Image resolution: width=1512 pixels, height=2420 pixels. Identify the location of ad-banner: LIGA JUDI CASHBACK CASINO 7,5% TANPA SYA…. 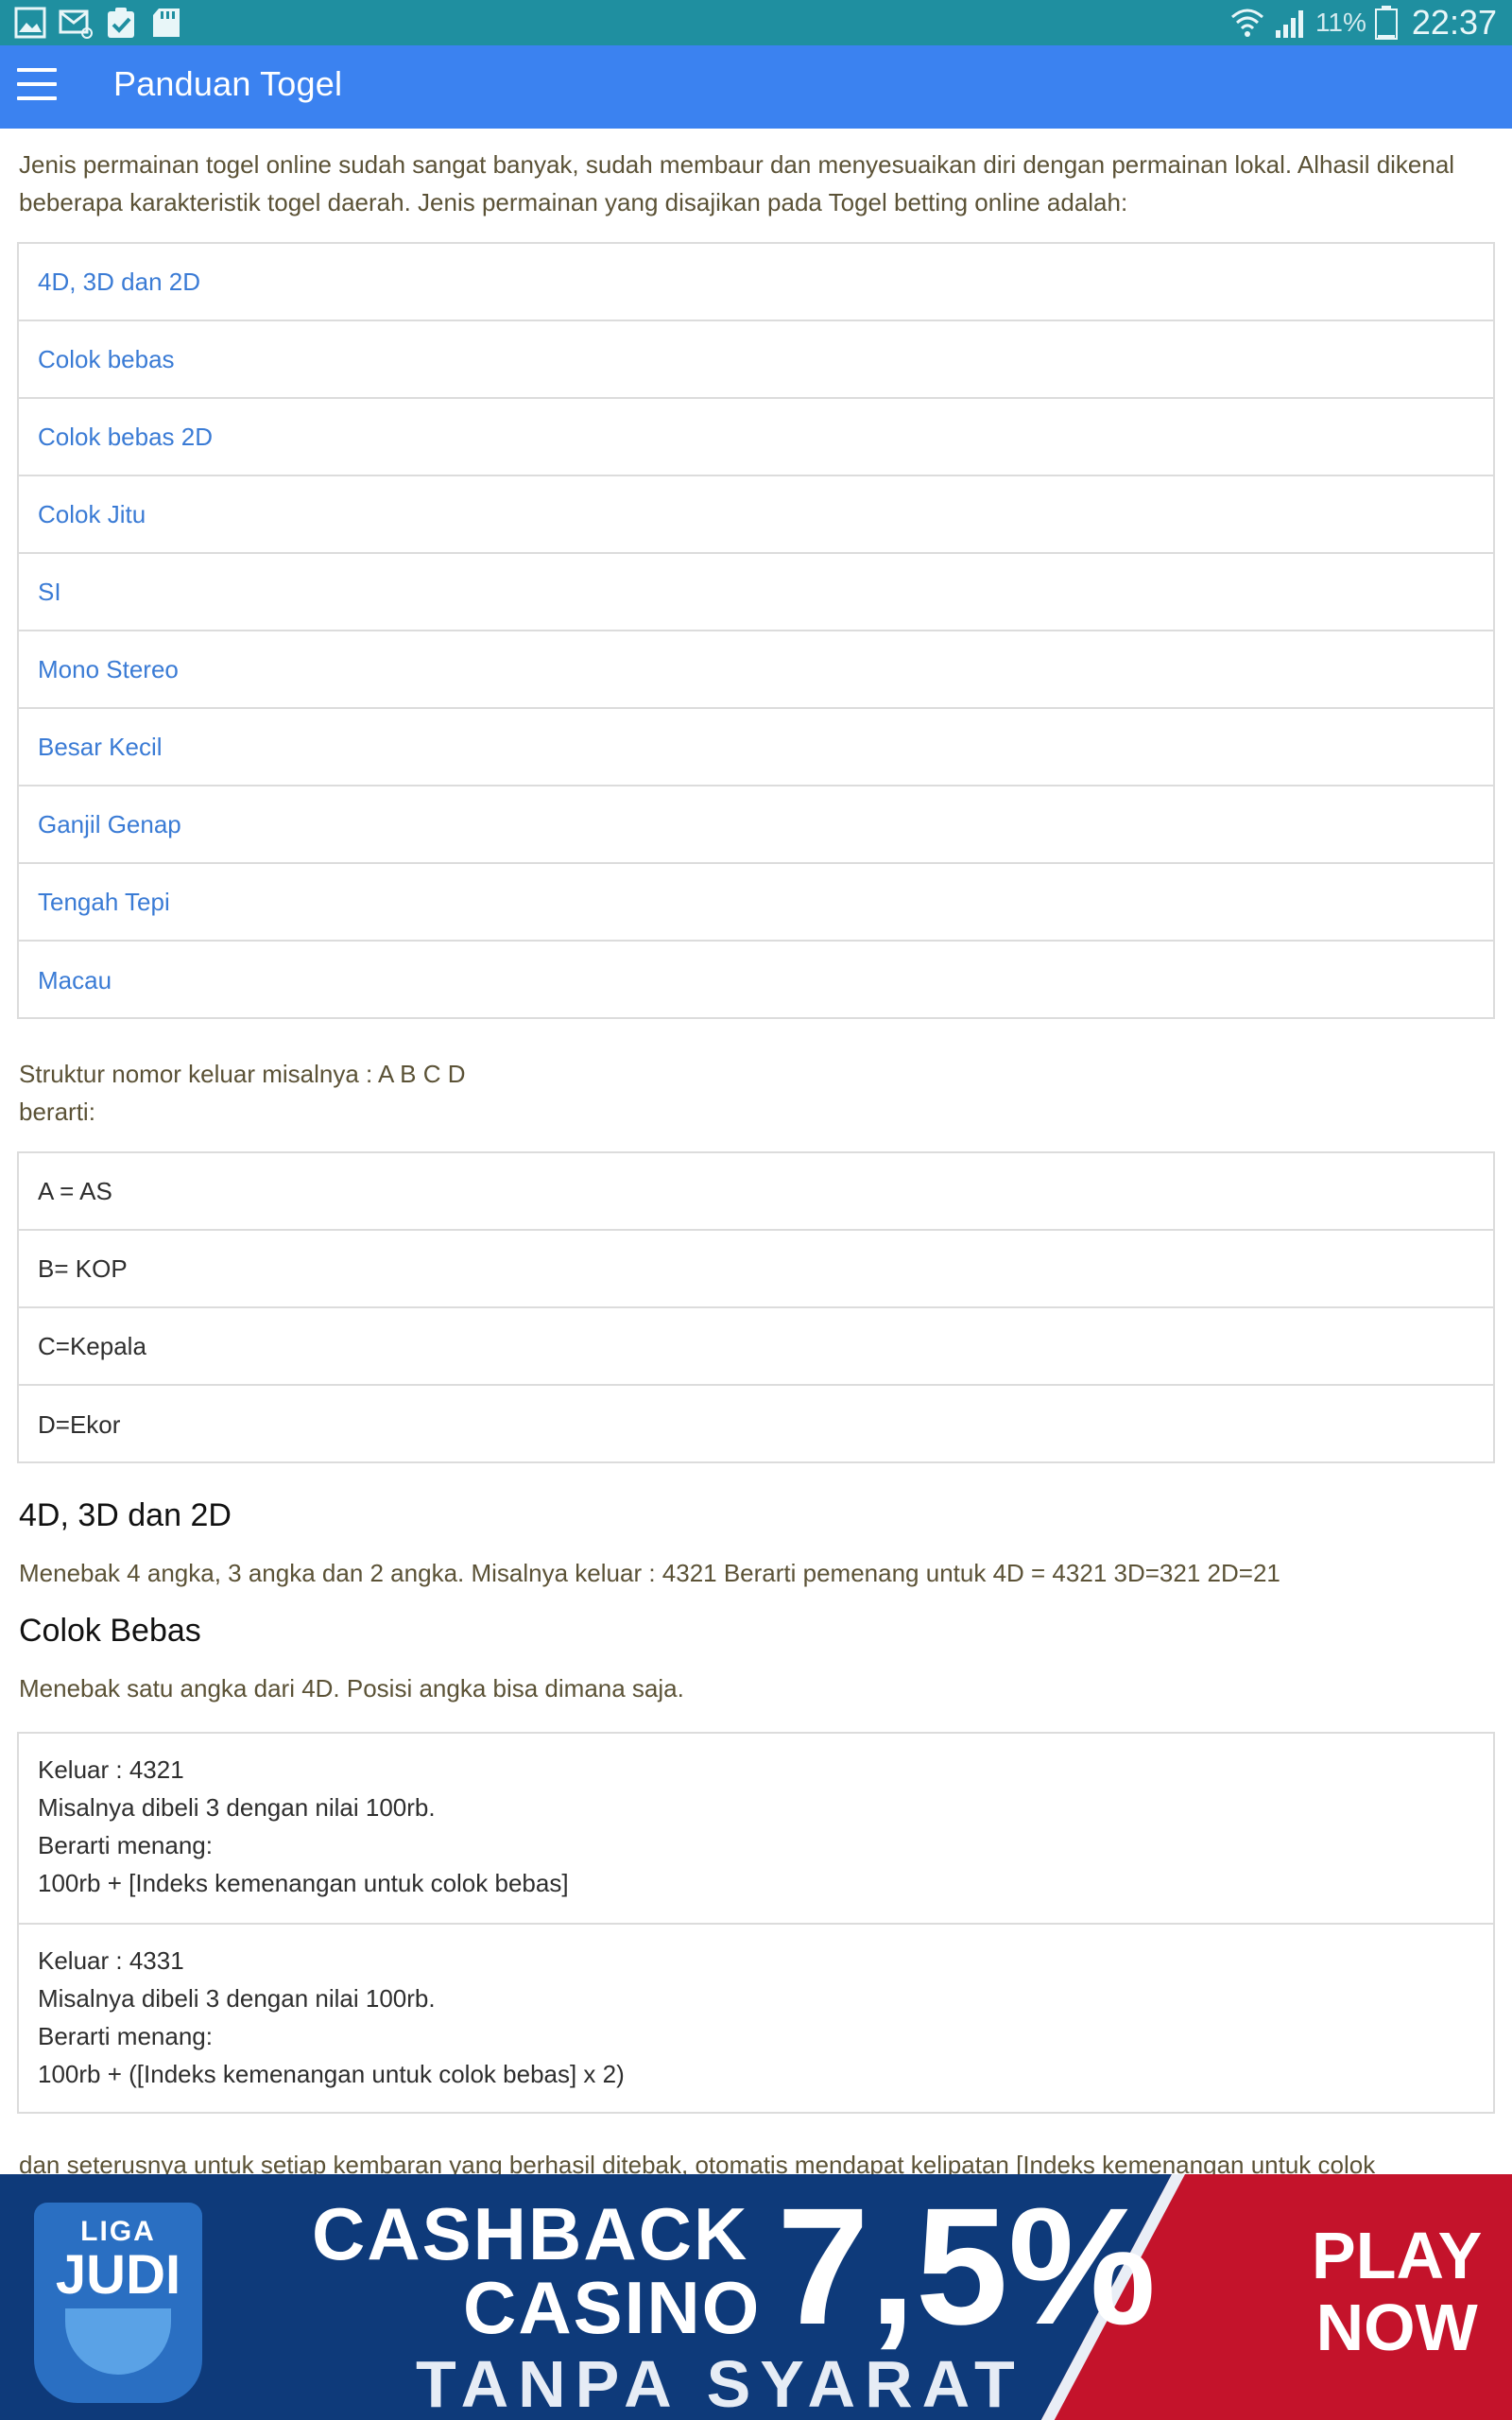
(756, 2297).